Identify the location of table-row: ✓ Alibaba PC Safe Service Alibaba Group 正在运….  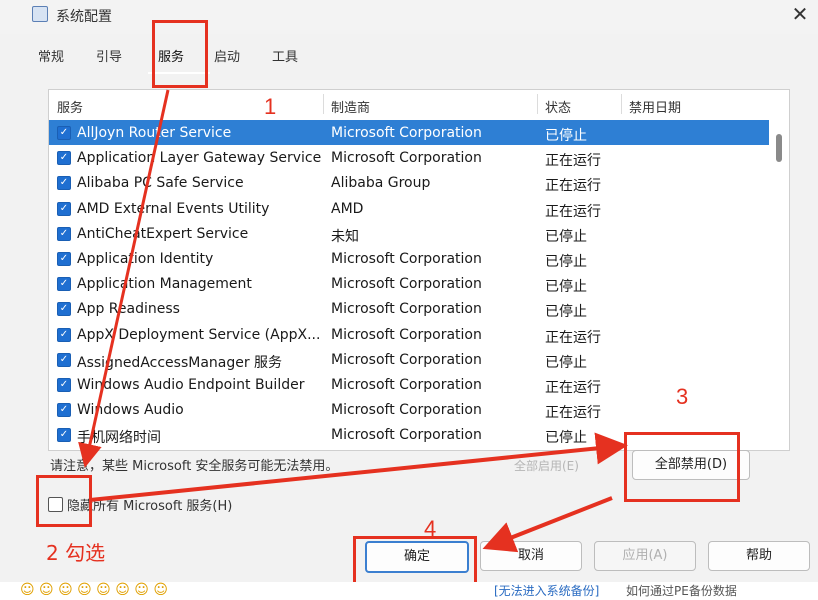
(409, 182).